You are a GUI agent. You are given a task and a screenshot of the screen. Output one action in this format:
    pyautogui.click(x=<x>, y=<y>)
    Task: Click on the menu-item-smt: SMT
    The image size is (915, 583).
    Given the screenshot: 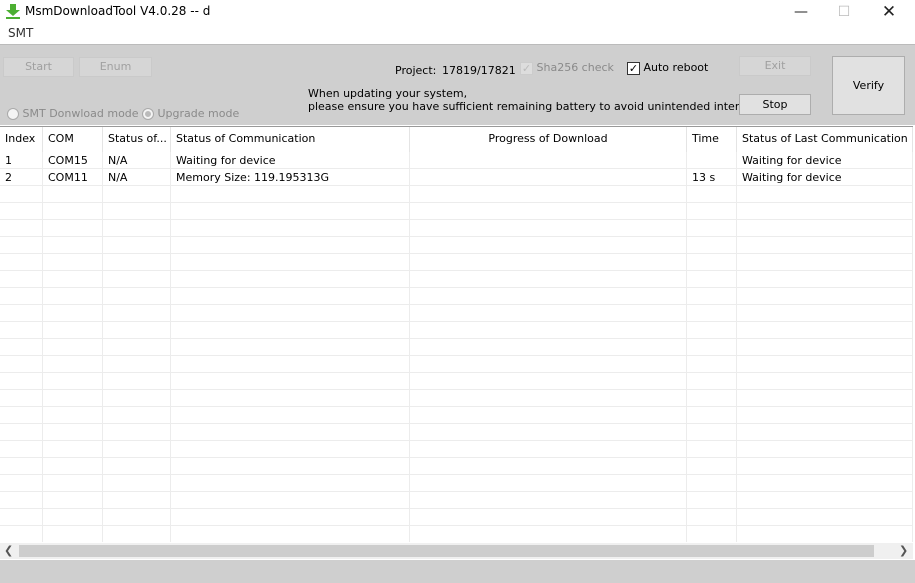 What is the action you would take?
    pyautogui.click(x=20, y=33)
    